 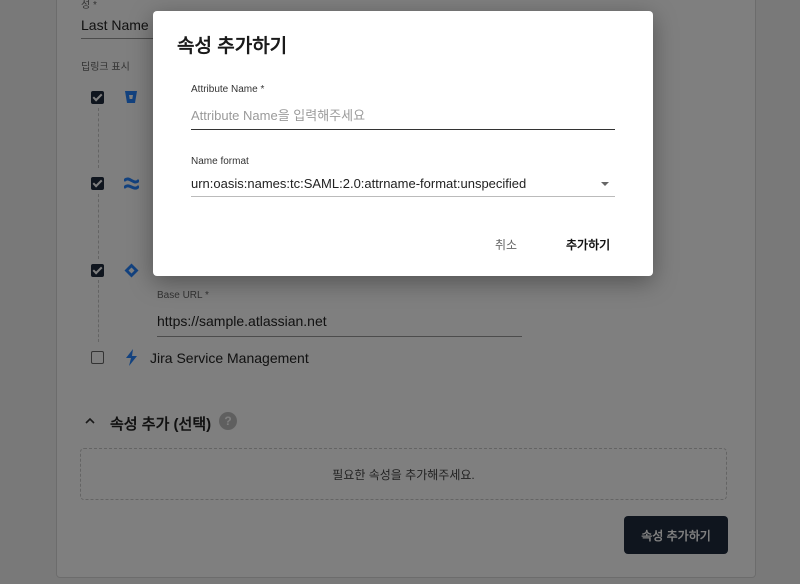 What do you see at coordinates (220, 161) in the screenshot?
I see `name-format-label: Name format` at bounding box center [220, 161].